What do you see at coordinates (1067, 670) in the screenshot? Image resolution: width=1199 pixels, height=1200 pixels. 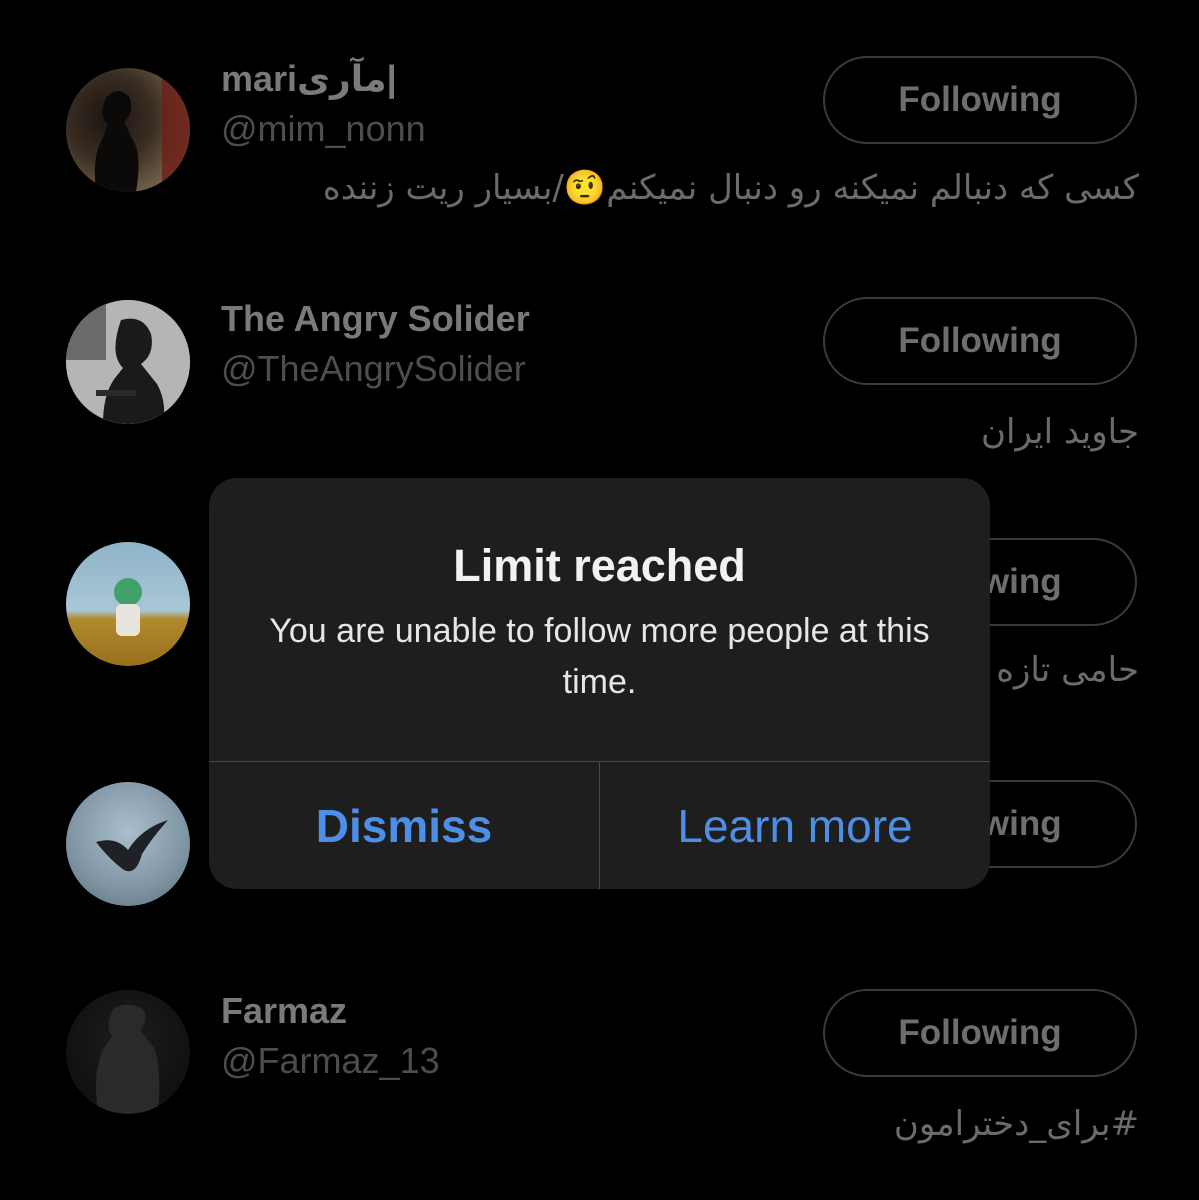 I see `user-bio: حامی تازه` at bounding box center [1067, 670].